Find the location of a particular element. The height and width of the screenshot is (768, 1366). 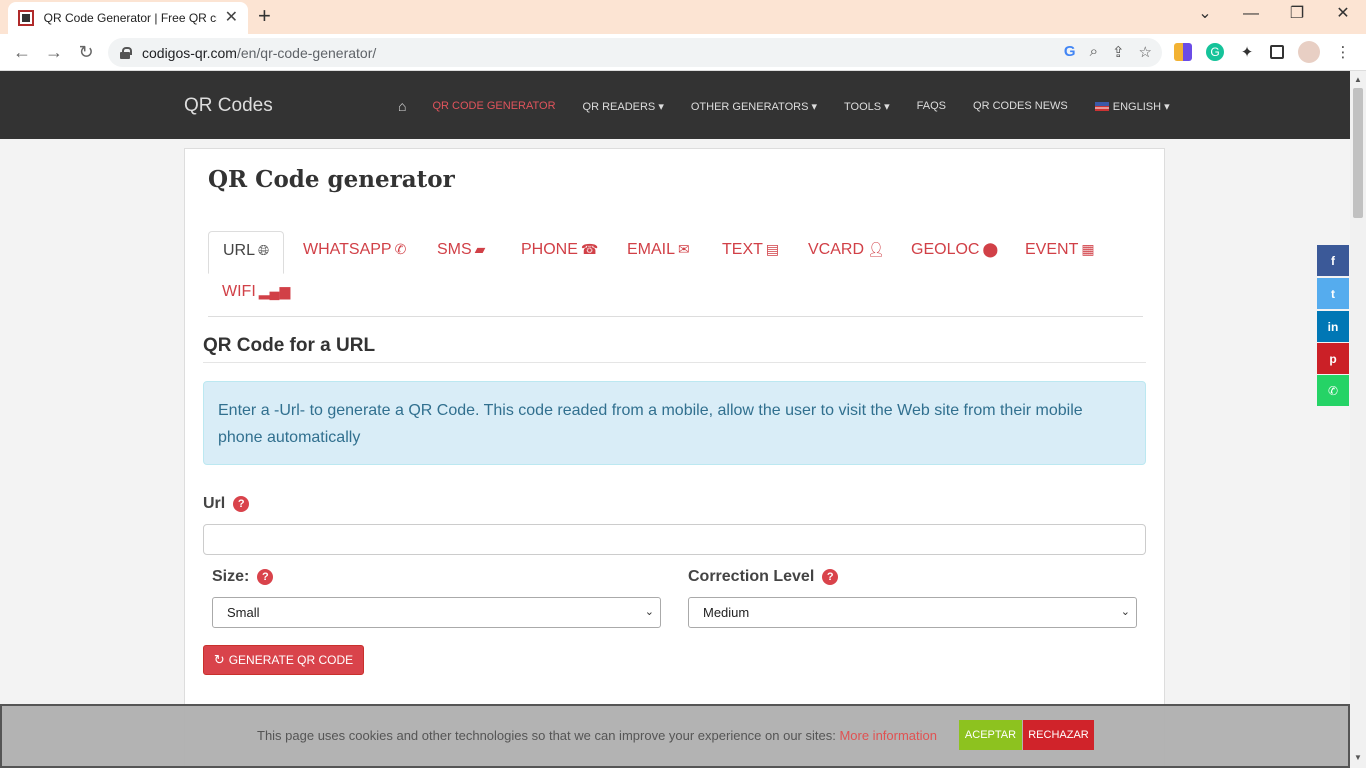

tab-search-chevron-icon: ⌄ is located at coordinates (1205, 14).